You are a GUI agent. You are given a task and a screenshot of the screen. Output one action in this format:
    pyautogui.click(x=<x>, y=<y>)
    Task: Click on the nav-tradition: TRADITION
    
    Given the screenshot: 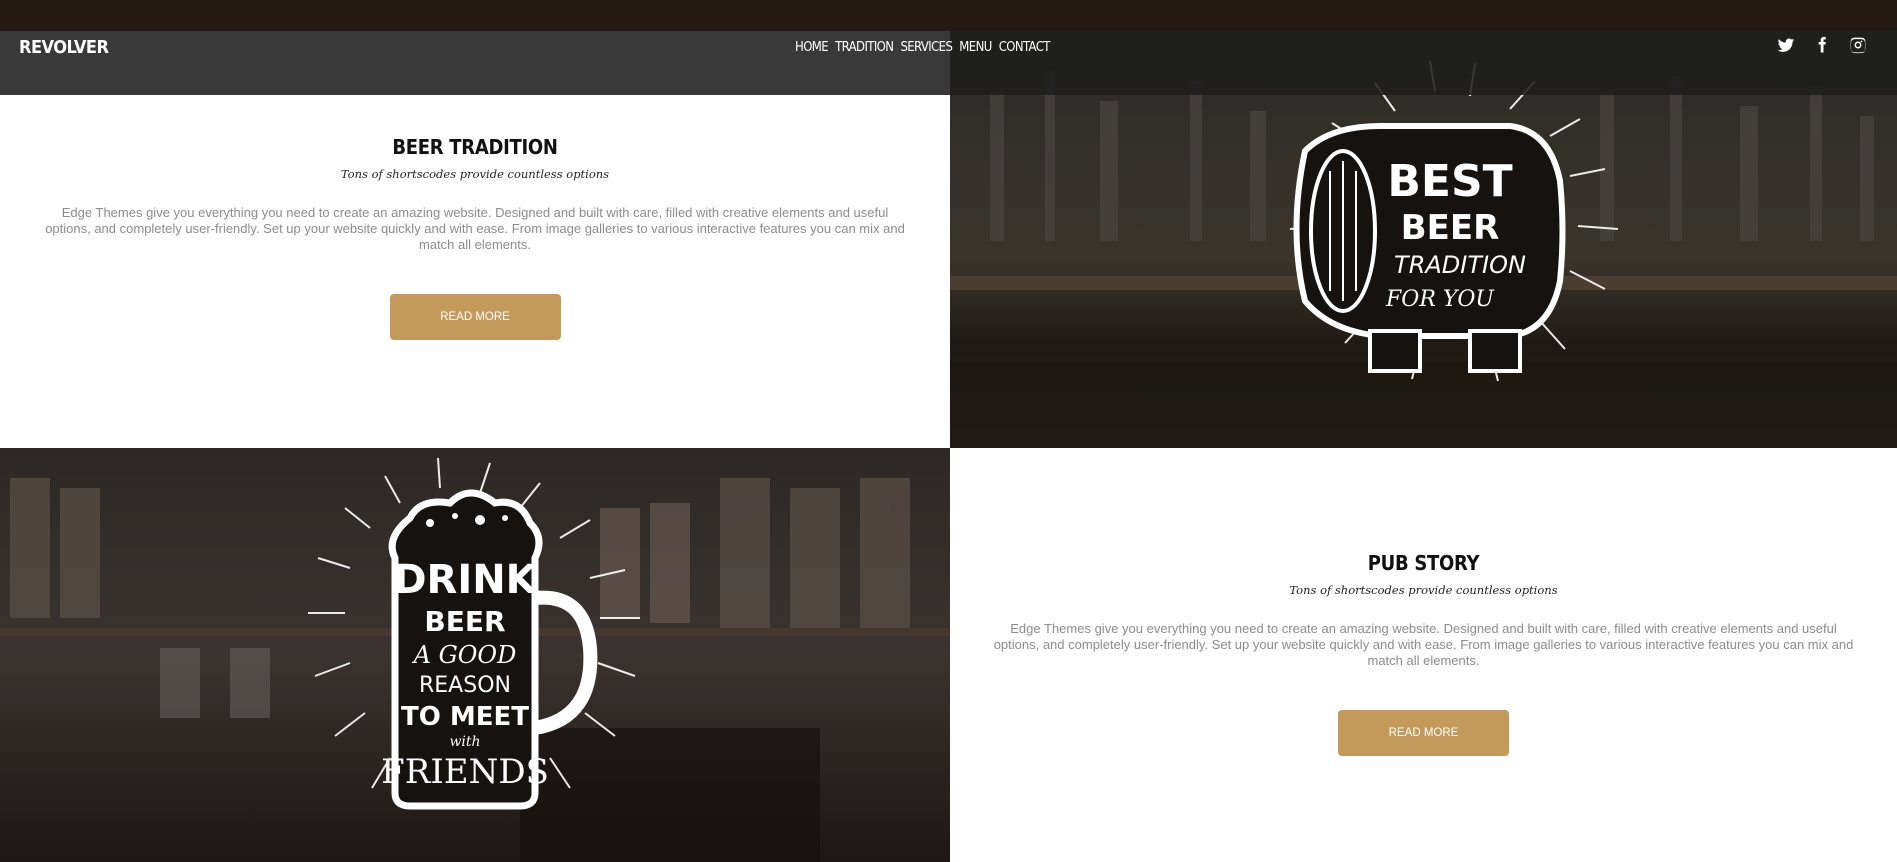 What is the action you would take?
    pyautogui.click(x=864, y=47)
    